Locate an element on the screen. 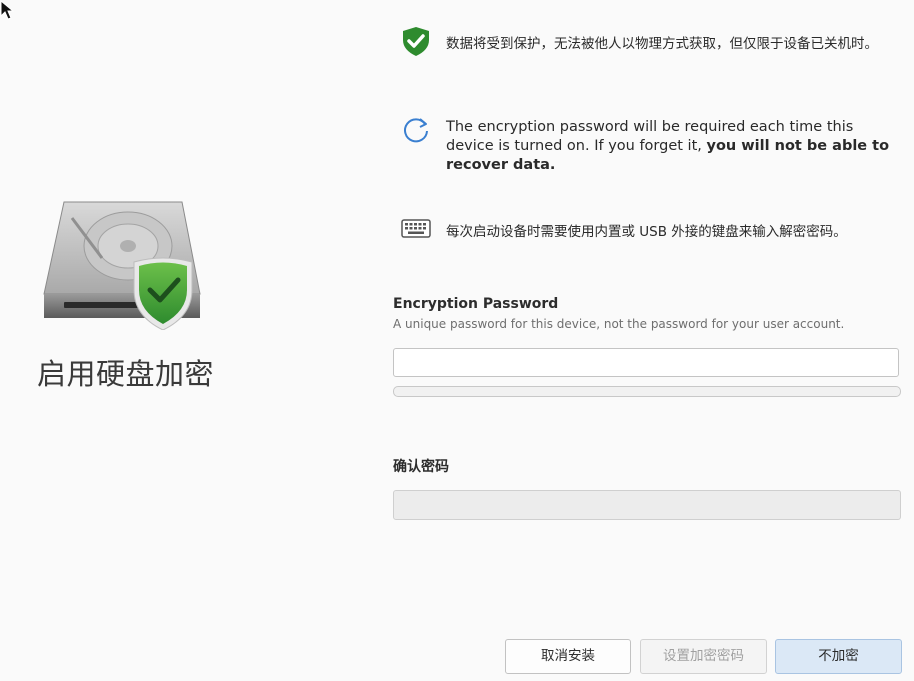  no-encrypt-button: 不加密 is located at coordinates (838, 656).